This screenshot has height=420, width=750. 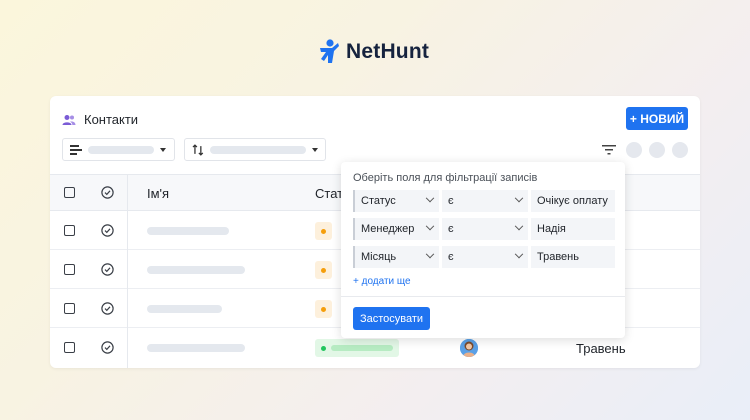 I want to click on column-header-name: Ім'я, so click(x=158, y=193).